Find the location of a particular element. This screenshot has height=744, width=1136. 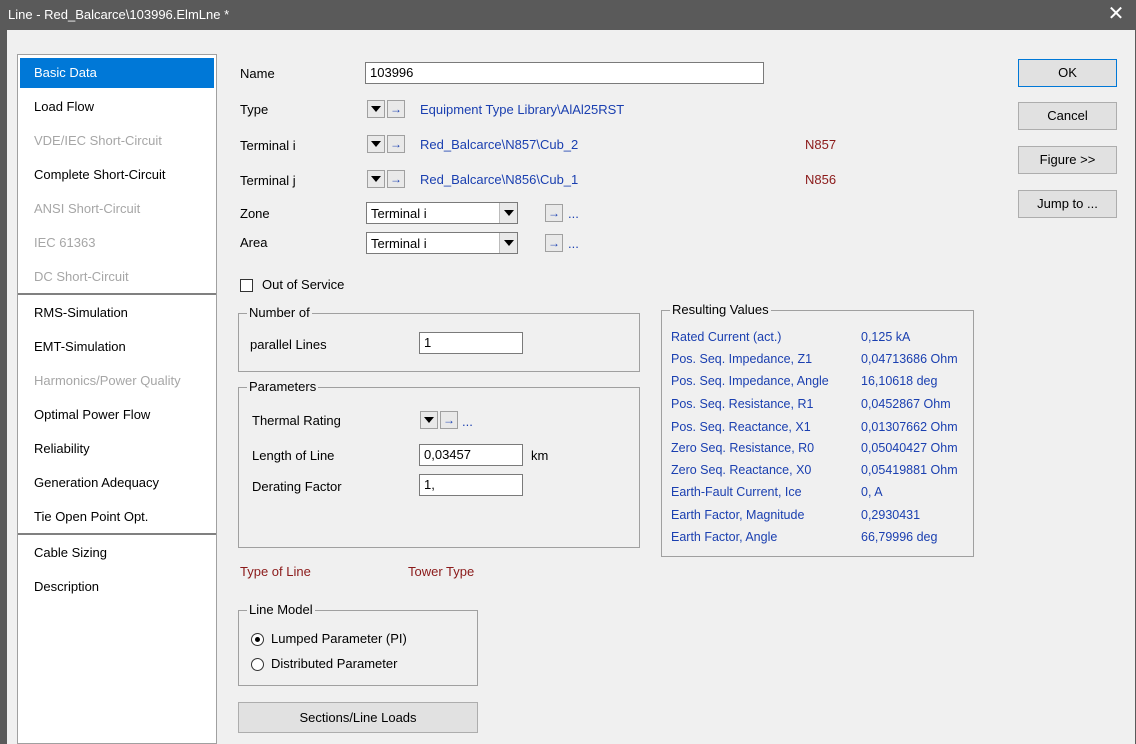

terminal-i-select-button is located at coordinates (376, 144).